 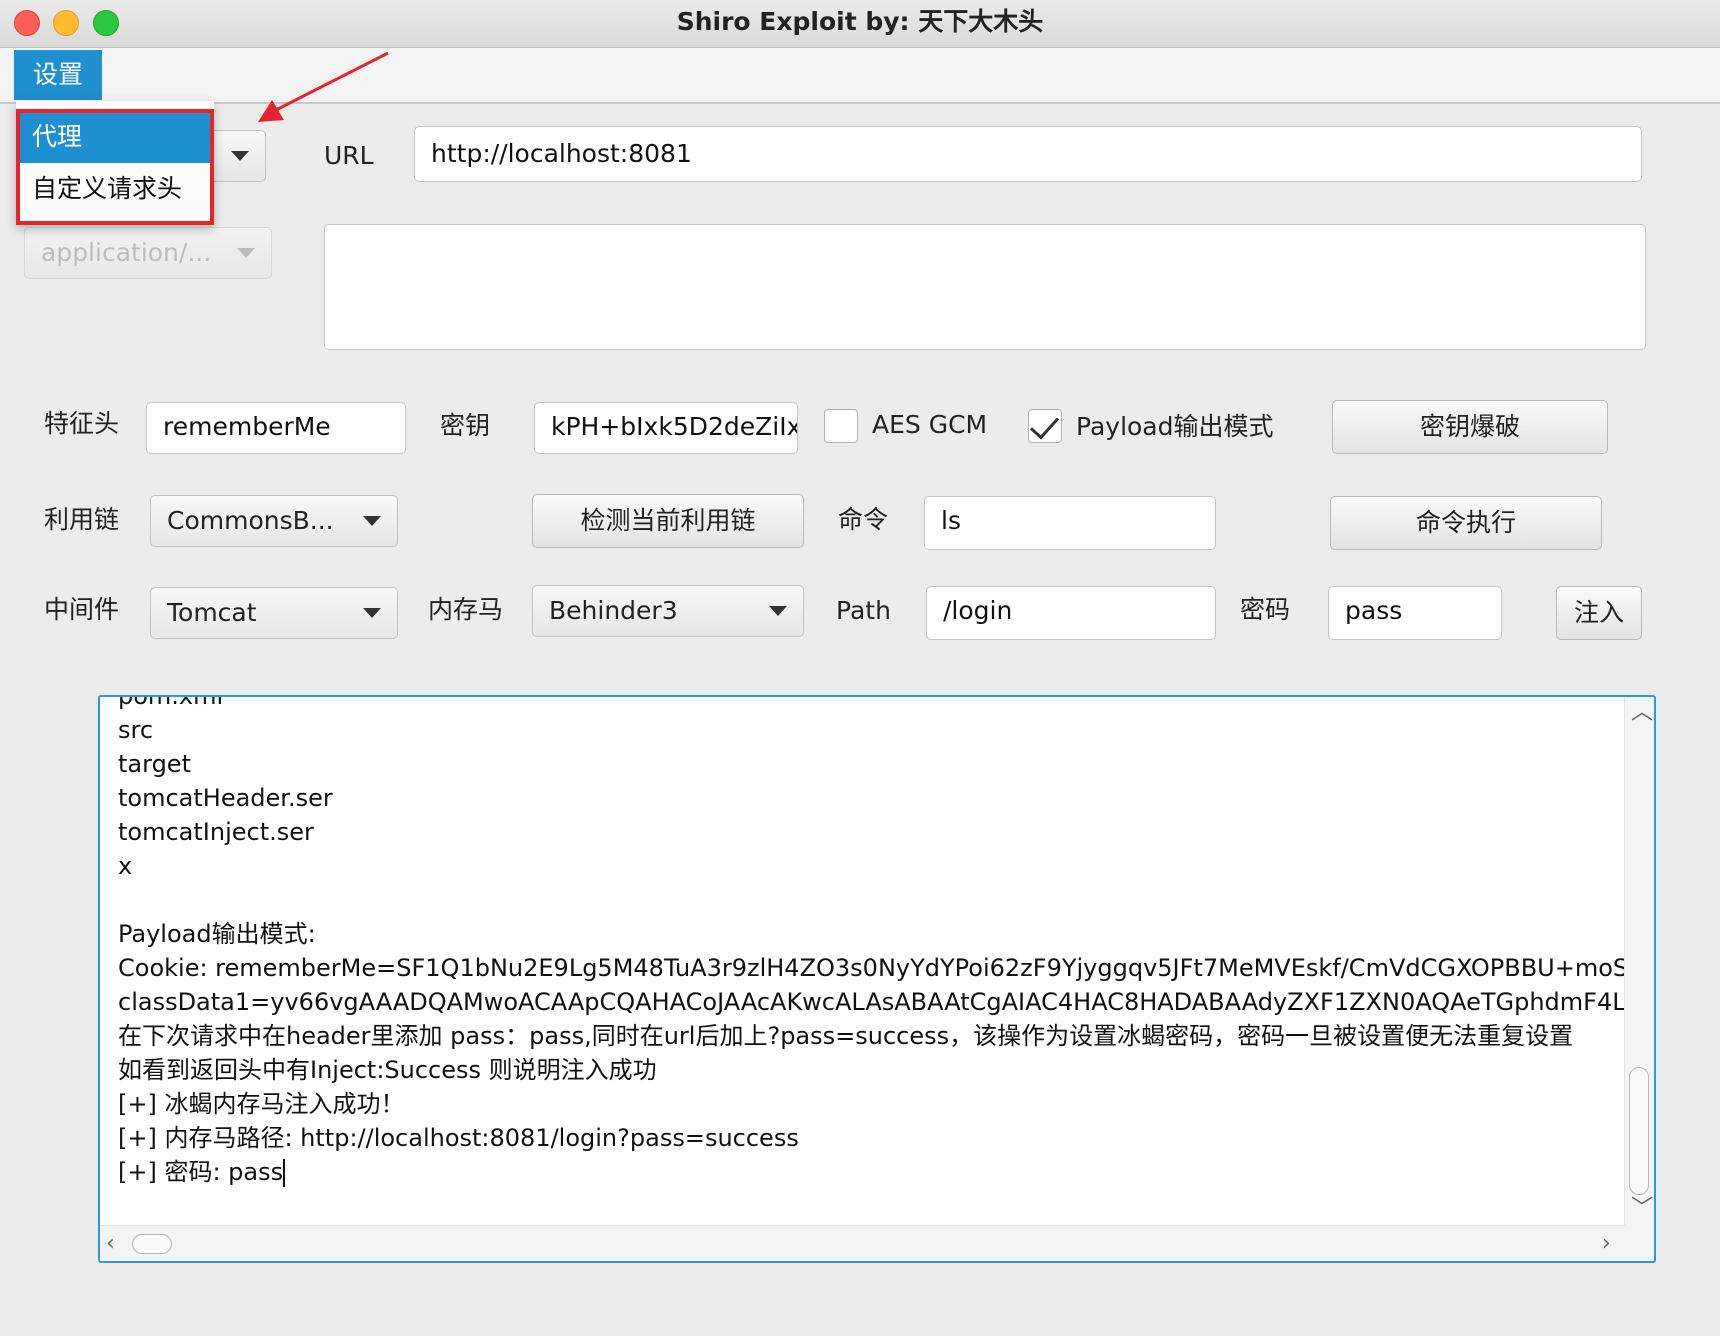 What do you see at coordinates (1639, 1131) in the screenshot?
I see `vertical-scroll-thumb` at bounding box center [1639, 1131].